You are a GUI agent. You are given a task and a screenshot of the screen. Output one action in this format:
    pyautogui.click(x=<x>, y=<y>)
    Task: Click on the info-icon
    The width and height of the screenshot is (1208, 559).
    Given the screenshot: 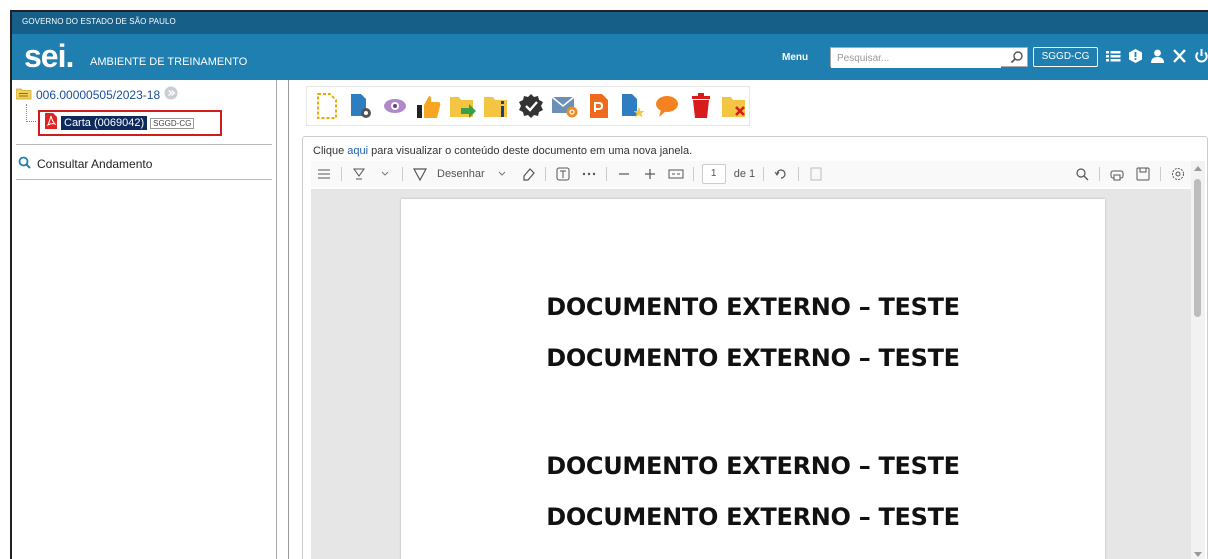 What is the action you would take?
    pyautogui.click(x=1135, y=56)
    